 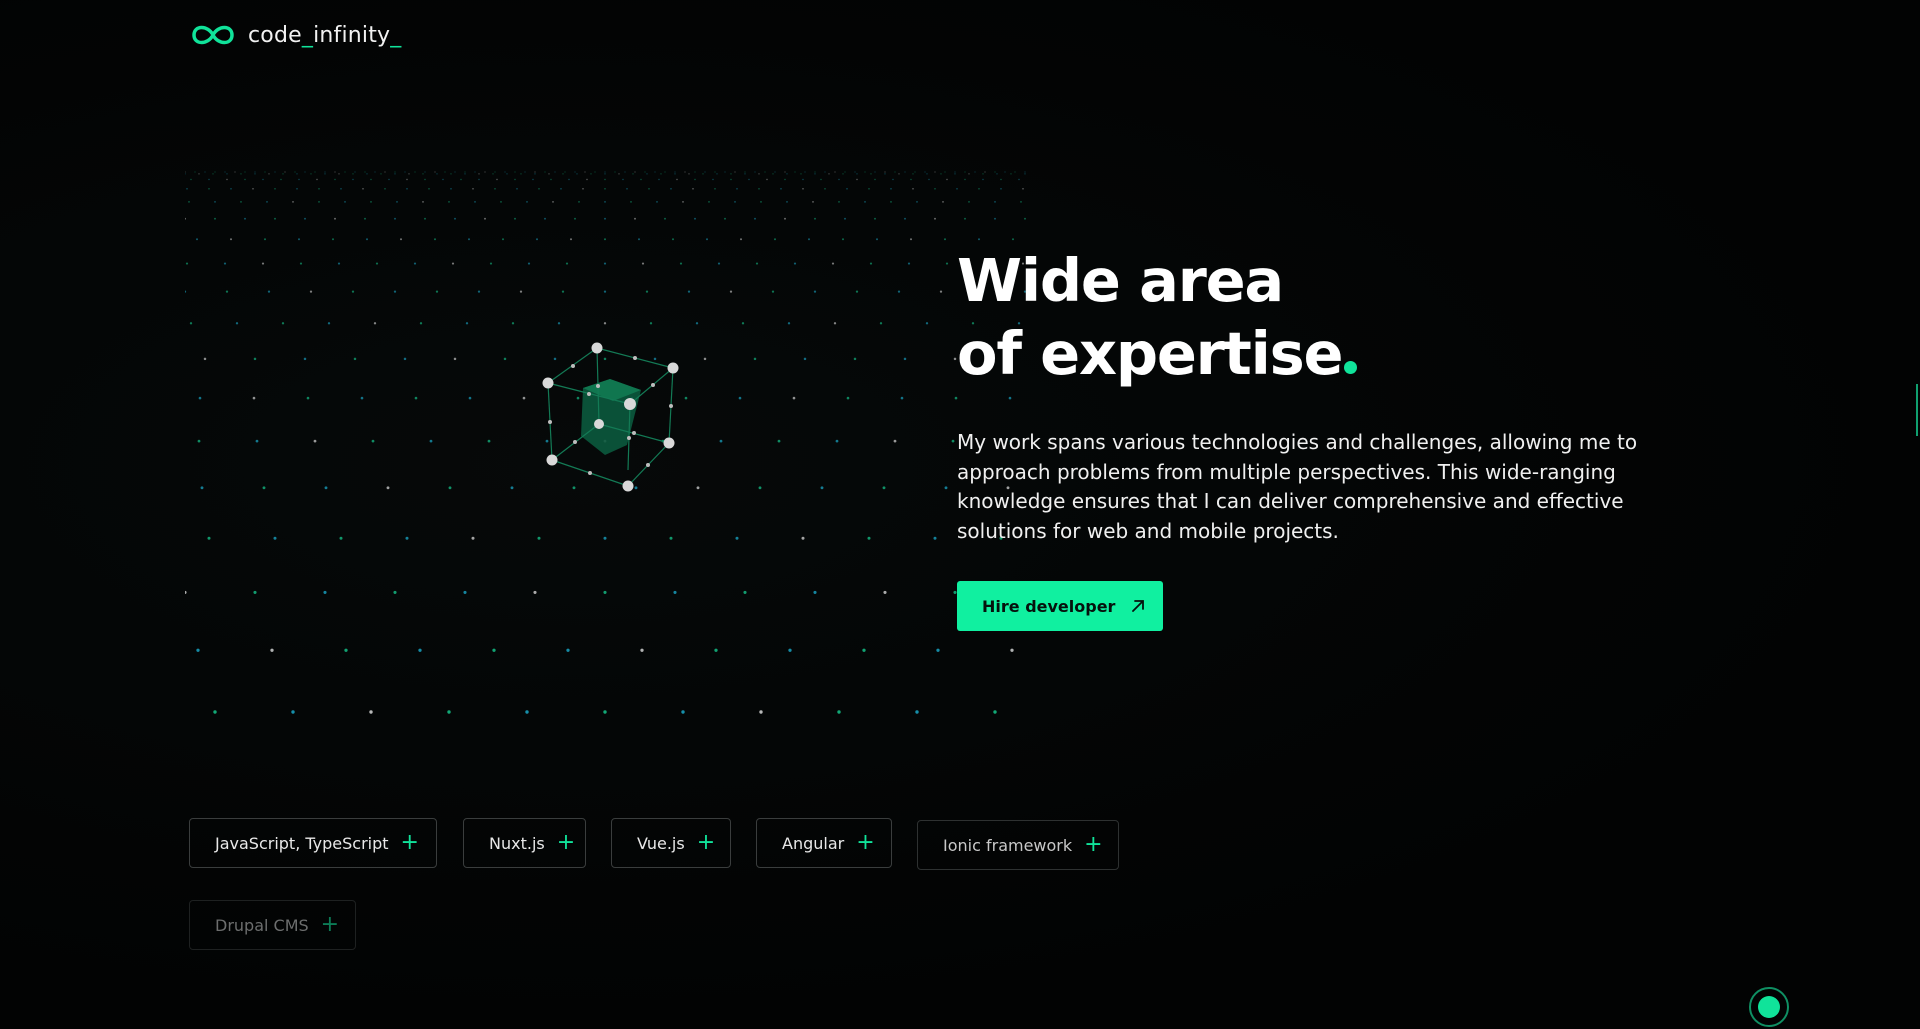 I want to click on tag-vuejs: Vue.js +, so click(x=671, y=843).